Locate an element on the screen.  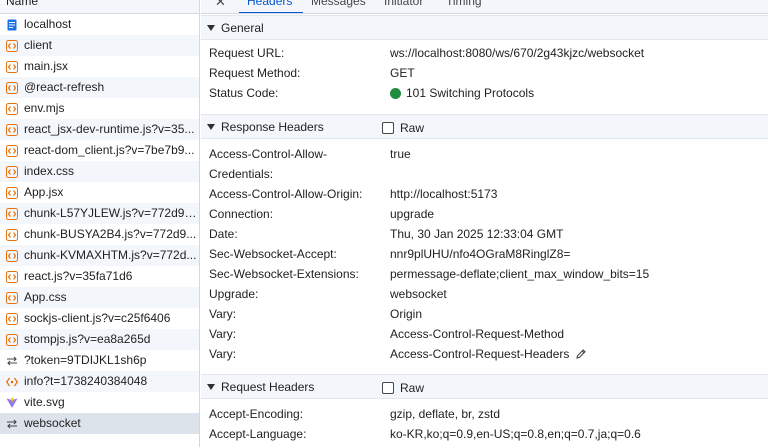
header-key: Request URL: is located at coordinates (247, 53).